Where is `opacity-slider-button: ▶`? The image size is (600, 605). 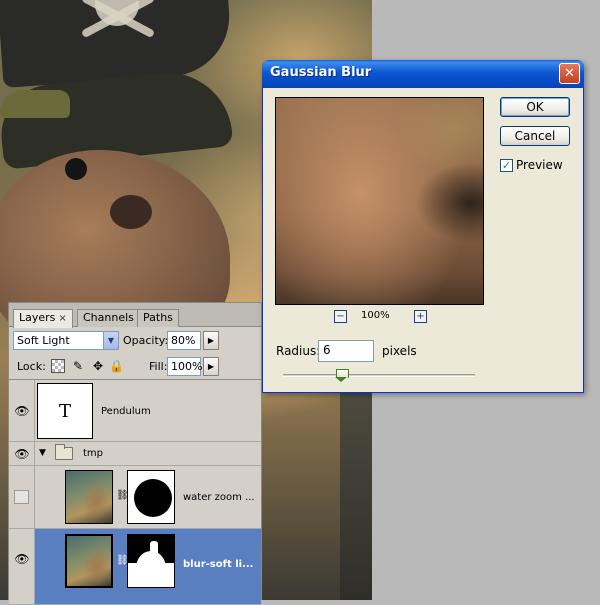
opacity-slider-button: ▶ is located at coordinates (211, 340).